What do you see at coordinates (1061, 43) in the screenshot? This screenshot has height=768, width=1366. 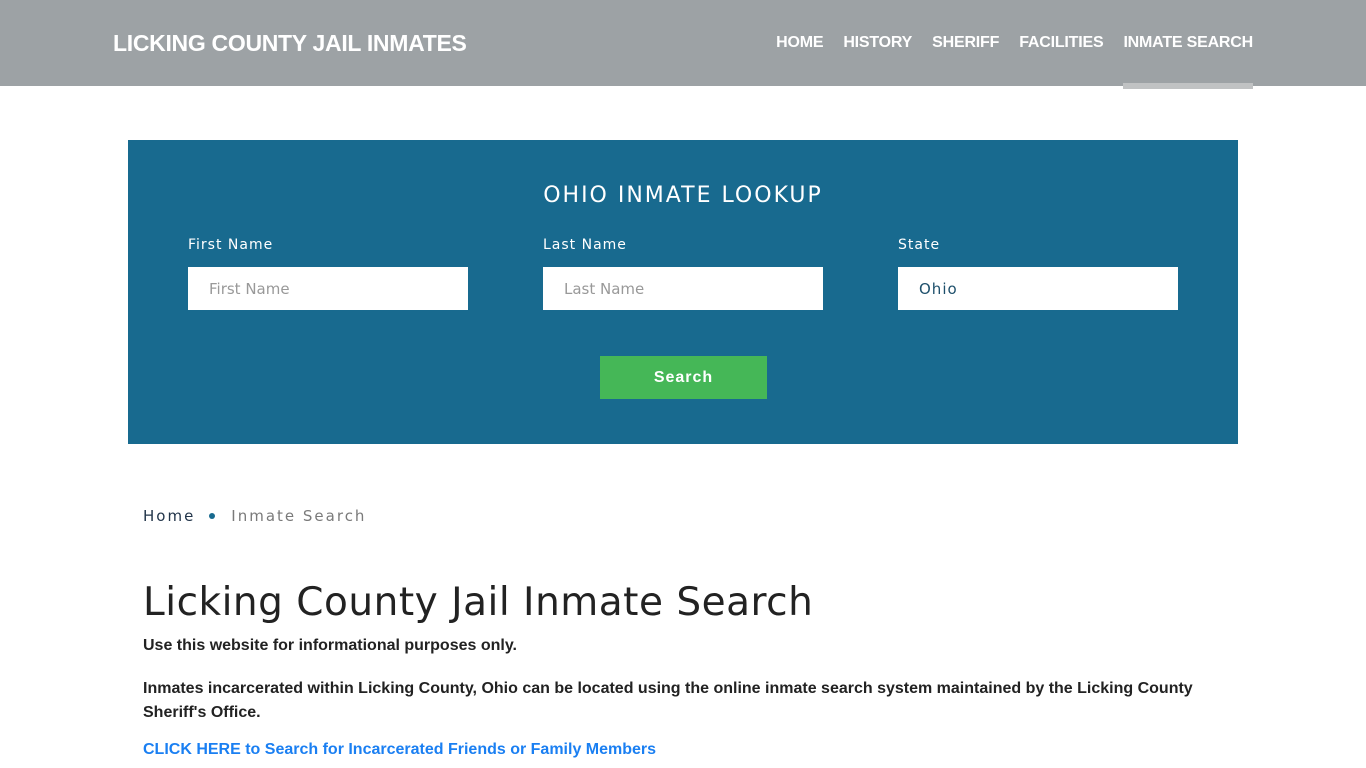 I see `nav-facilities: FACILITIES` at bounding box center [1061, 43].